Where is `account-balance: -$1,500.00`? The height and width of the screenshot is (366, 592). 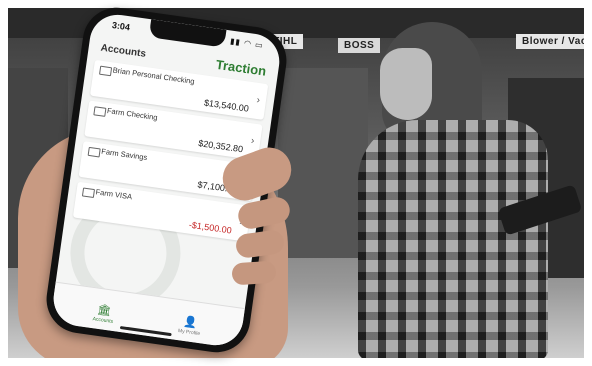
account-balance: -$1,500.00 is located at coordinates (210, 227).